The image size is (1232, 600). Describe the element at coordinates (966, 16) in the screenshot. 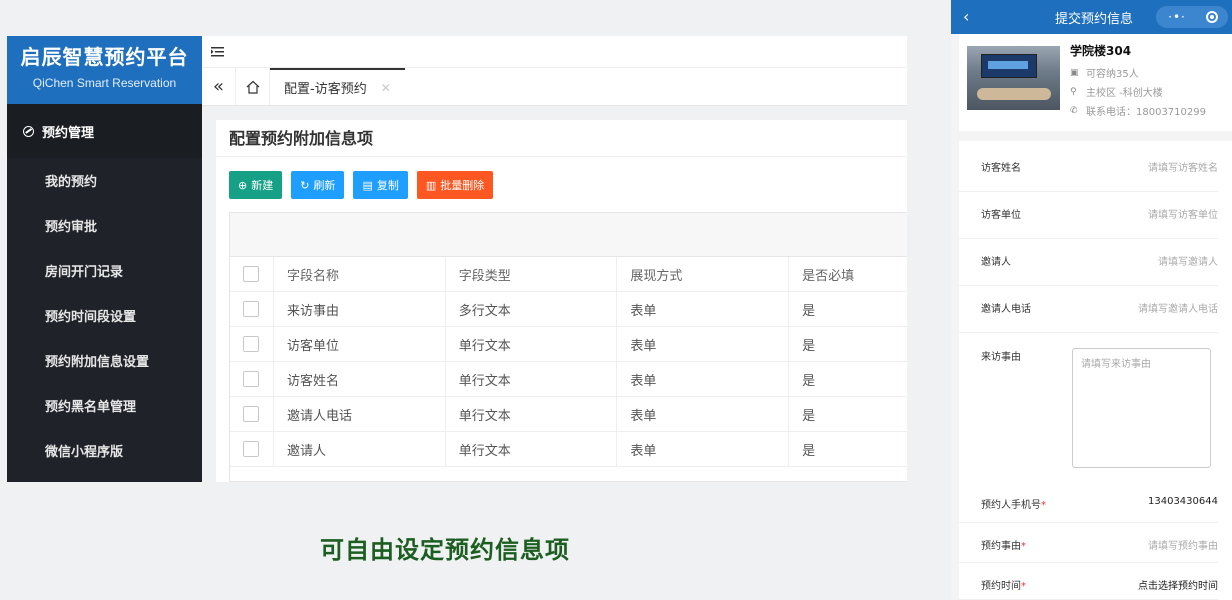

I see `back-arrow-icon: ‹` at that location.